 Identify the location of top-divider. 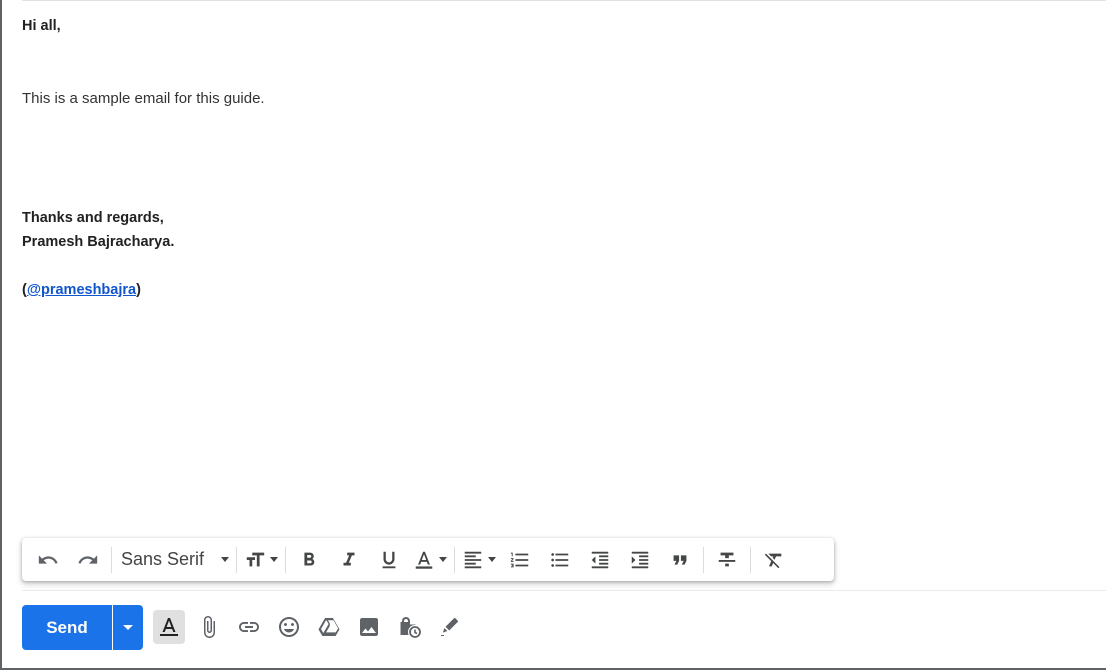
(564, 0).